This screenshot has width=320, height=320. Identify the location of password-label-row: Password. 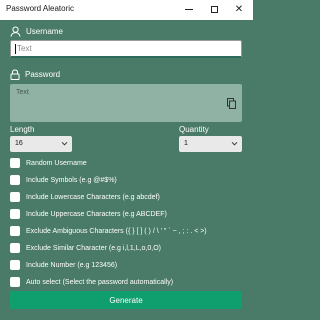
(35, 74).